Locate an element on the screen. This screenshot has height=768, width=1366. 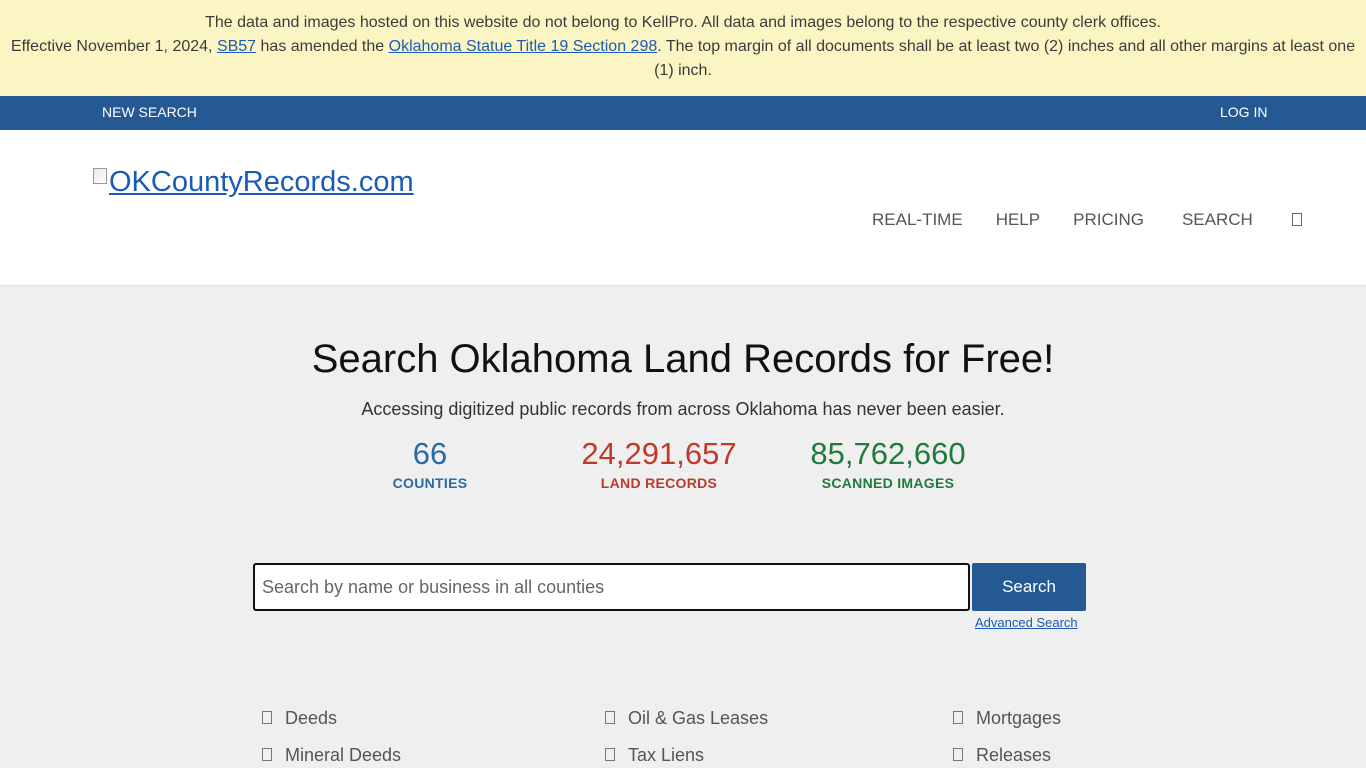
main-nav: REAL-TIME HELP PRICING SEARCH is located at coordinates (1103, 220).